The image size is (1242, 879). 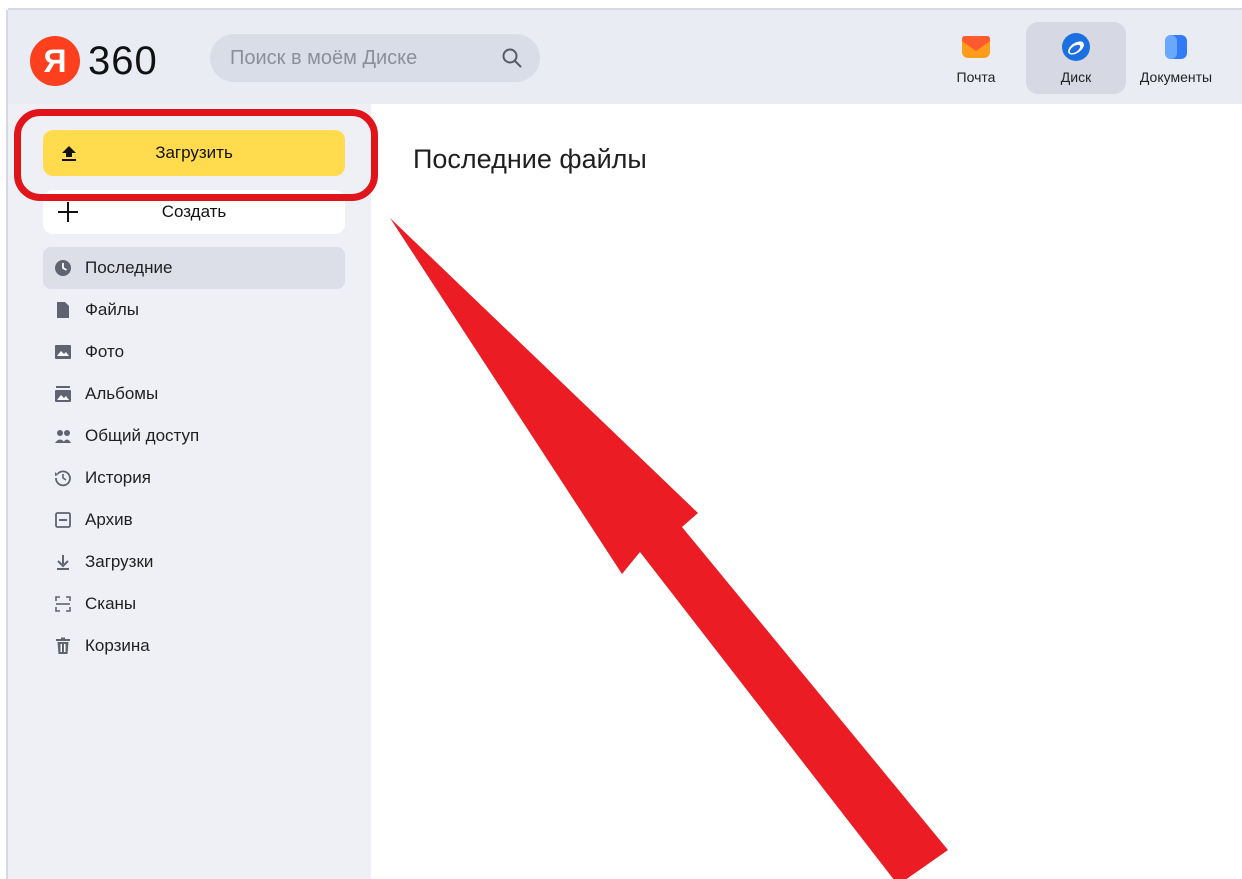 What do you see at coordinates (1176, 77) in the screenshot?
I see `app-documents-label: Документы` at bounding box center [1176, 77].